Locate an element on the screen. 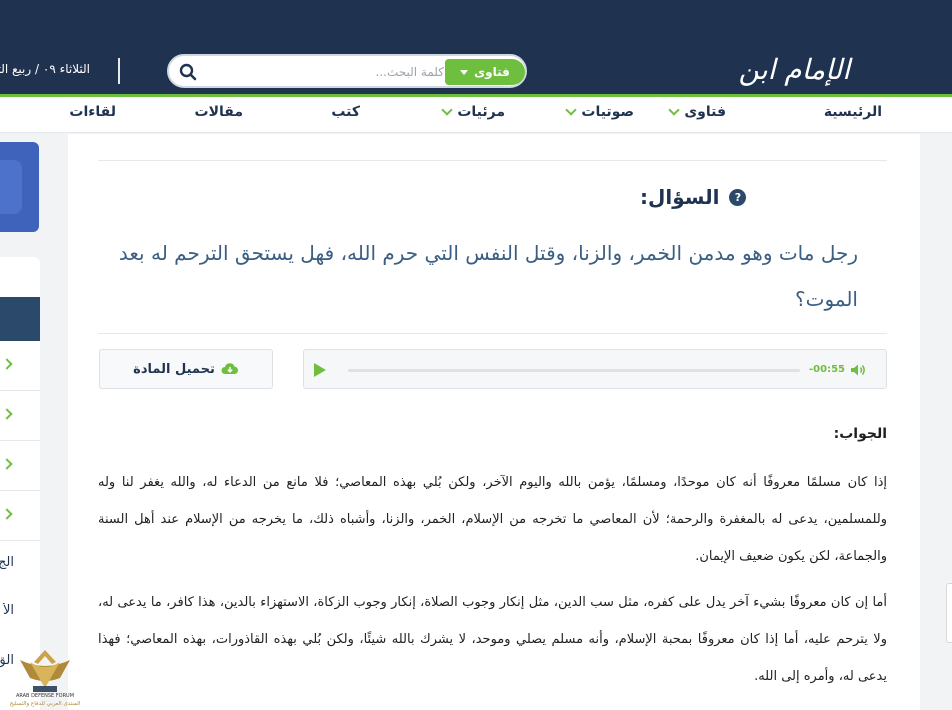  nav-item-label: مقالات is located at coordinates (219, 112).